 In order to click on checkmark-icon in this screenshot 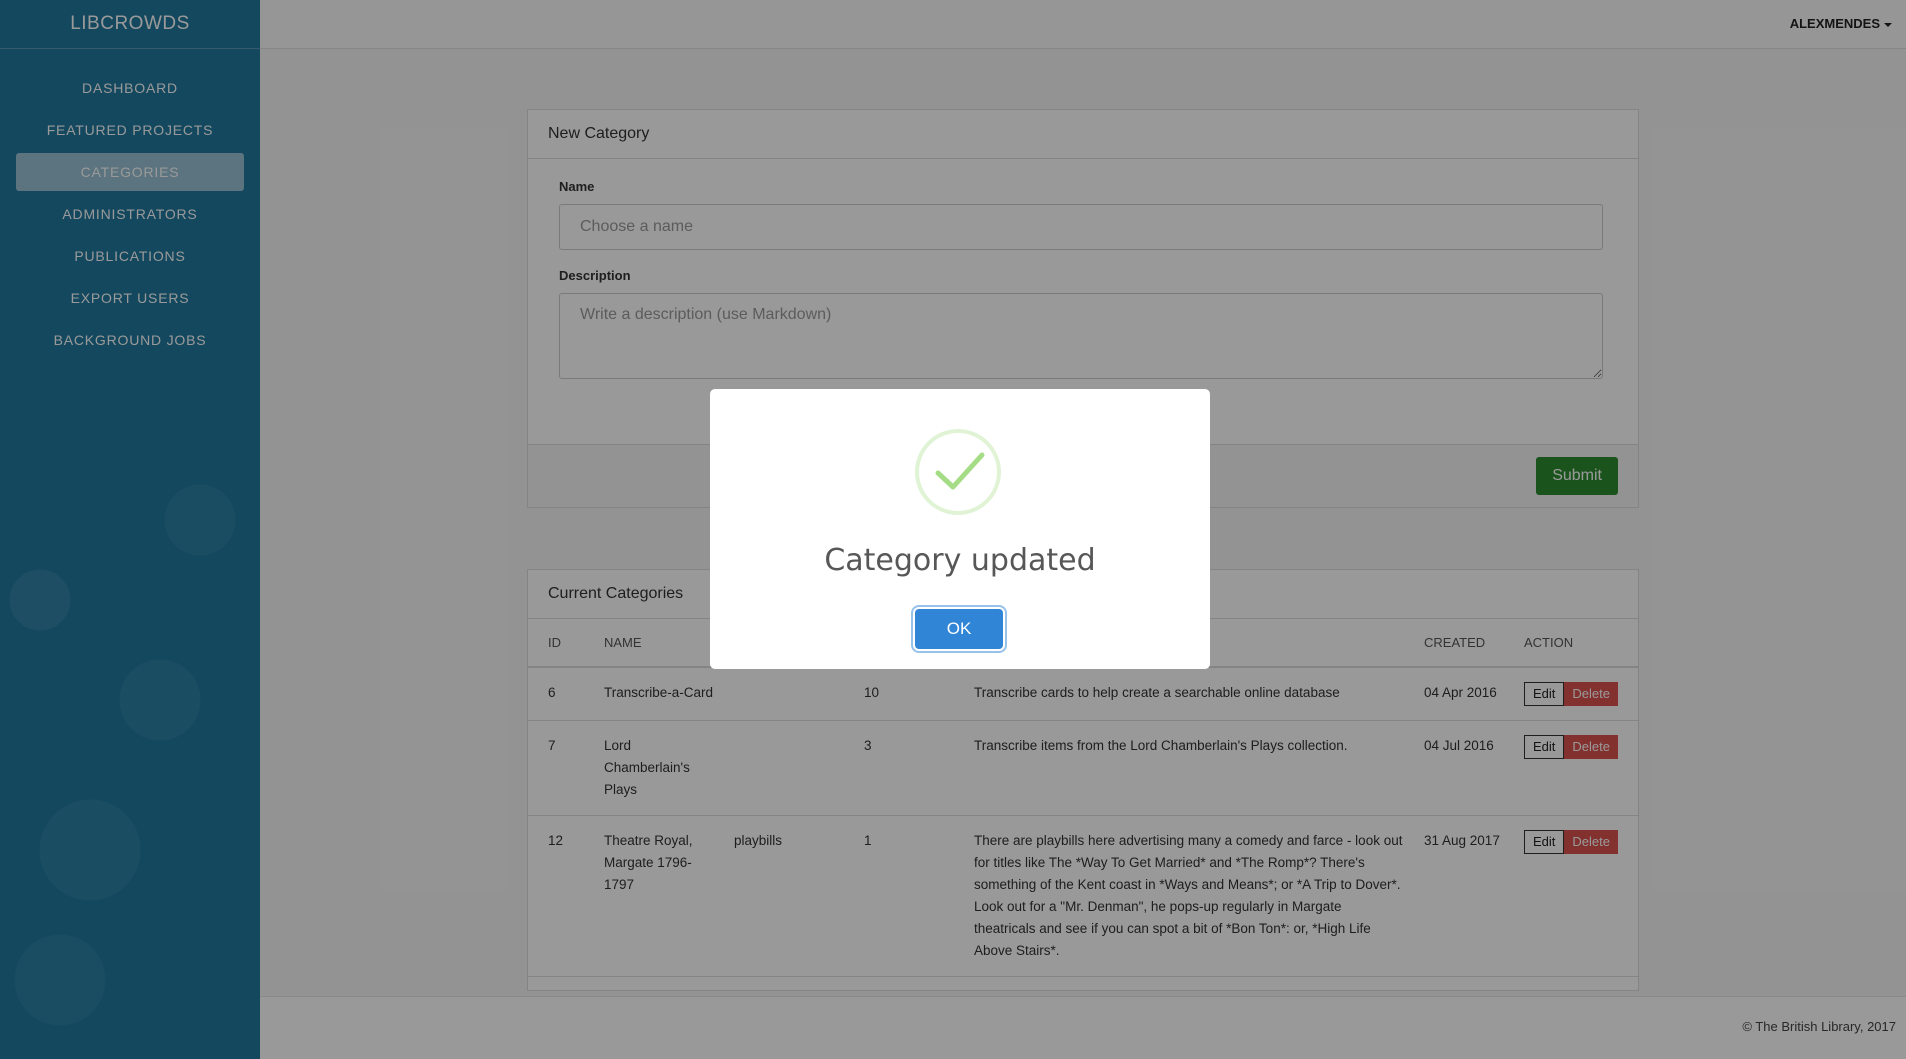, I will do `click(960, 471)`.